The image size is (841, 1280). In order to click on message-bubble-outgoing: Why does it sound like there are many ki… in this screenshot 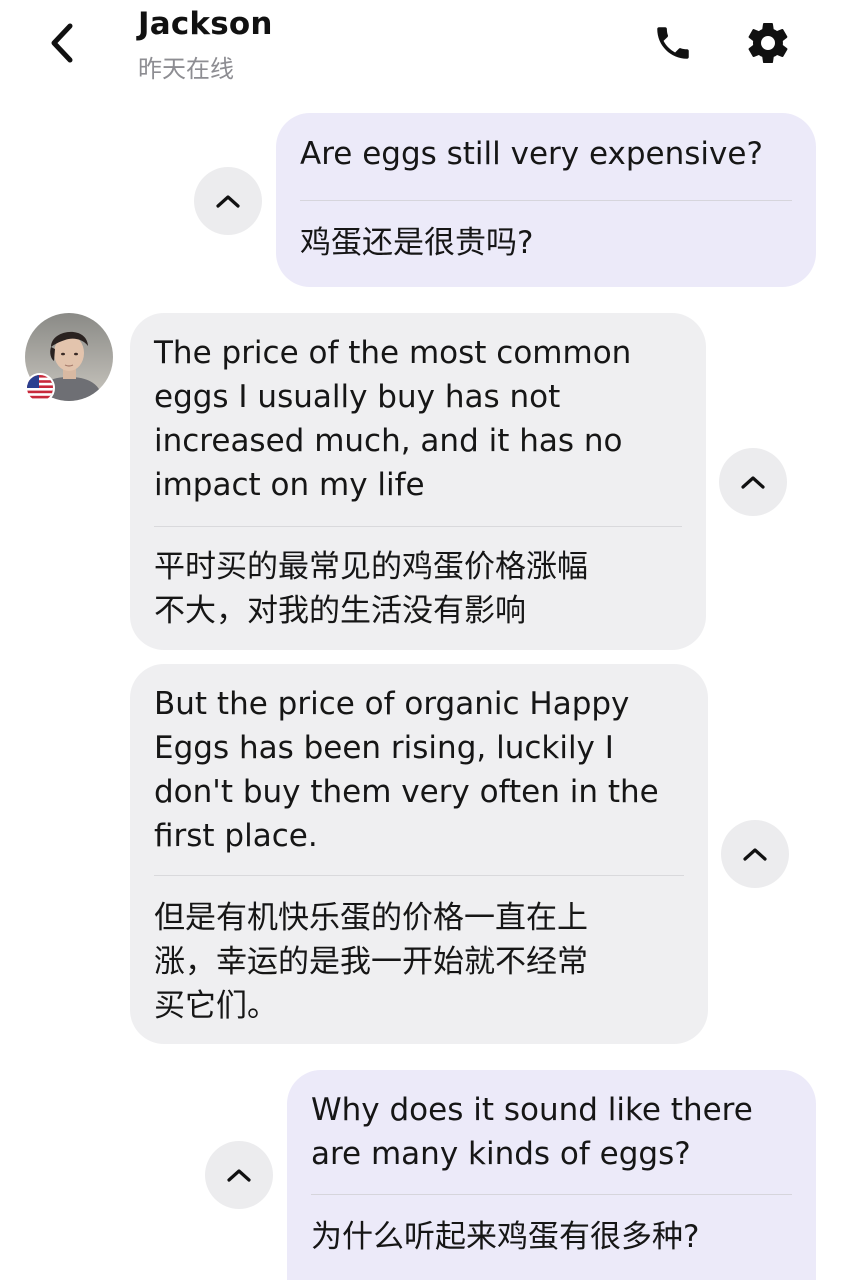, I will do `click(551, 1175)`.